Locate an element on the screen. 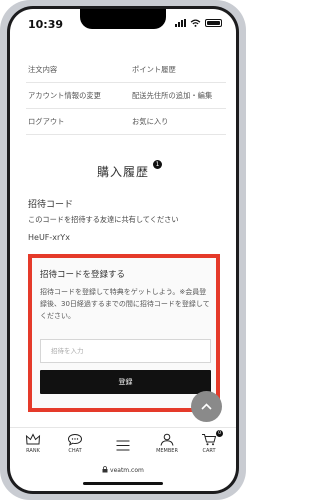 The width and height of the screenshot is (320, 500). menu-row: アカウント情報の変更 配送先住所の追加・編集 is located at coordinates (126, 96).